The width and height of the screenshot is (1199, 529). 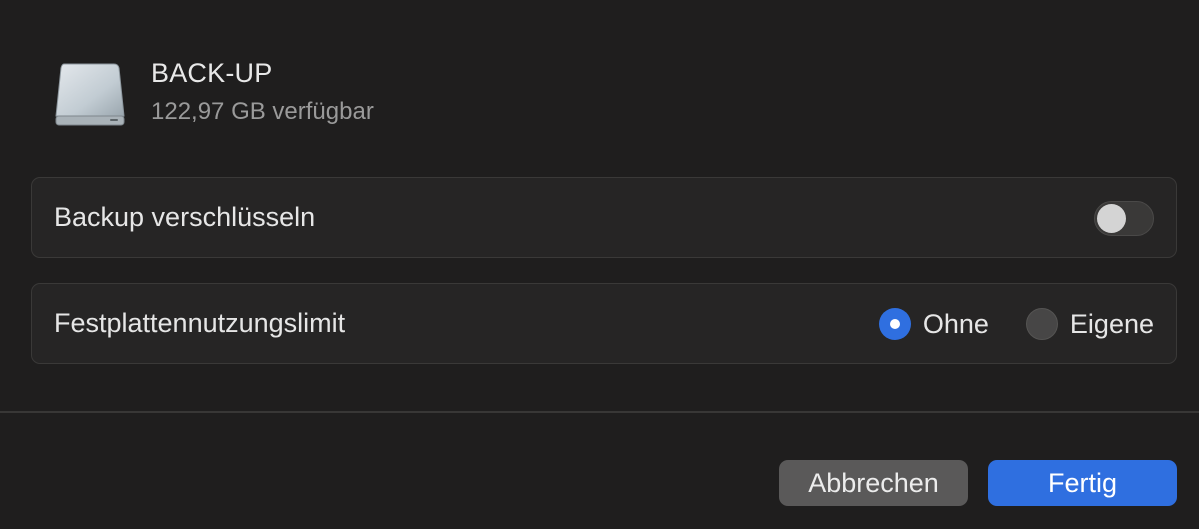 I want to click on encrypt-backup-row: Backup verschlüsseln, so click(x=604, y=217).